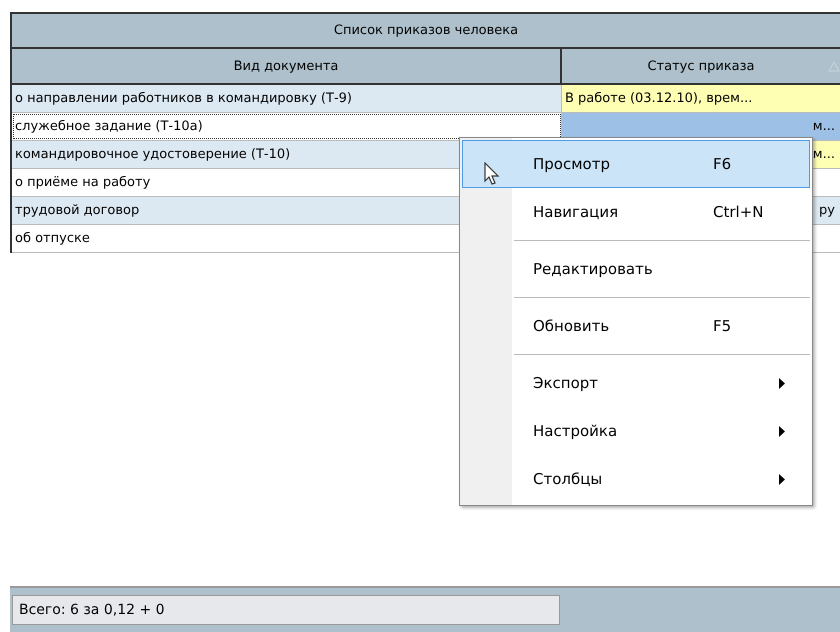 This screenshot has width=840, height=632. Describe the element at coordinates (636, 479) in the screenshot. I see `menu-item: Столбцы` at that location.